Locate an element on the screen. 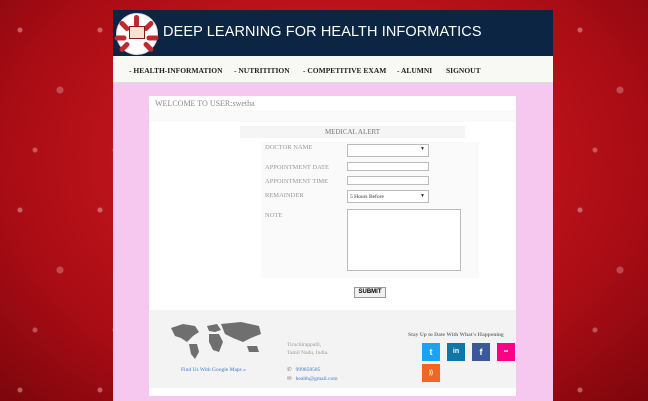  mail-icon: ✉ is located at coordinates (289, 379).